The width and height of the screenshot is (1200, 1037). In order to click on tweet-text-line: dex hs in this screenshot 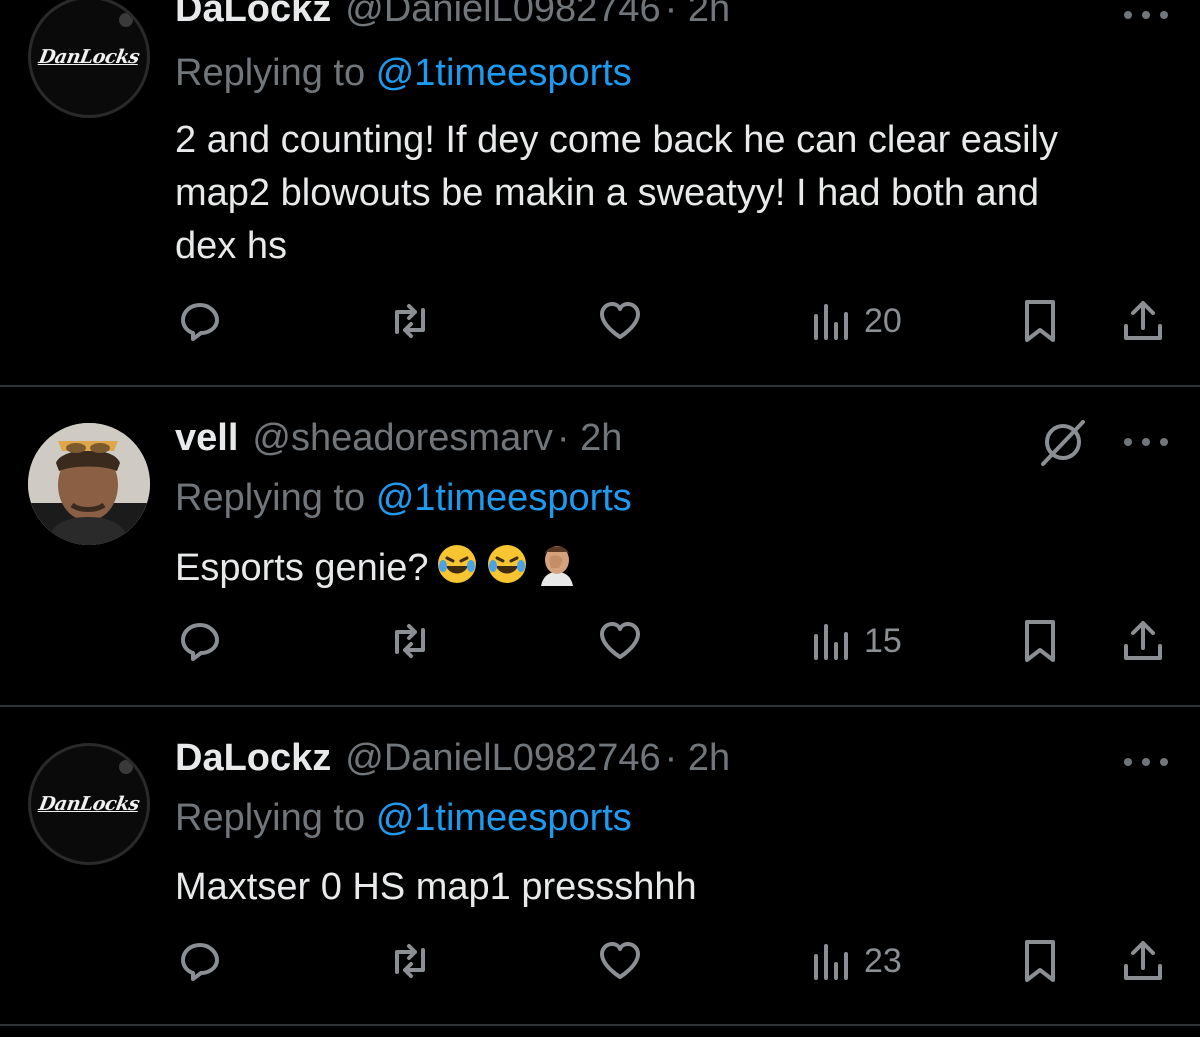, I will do `click(231, 246)`.